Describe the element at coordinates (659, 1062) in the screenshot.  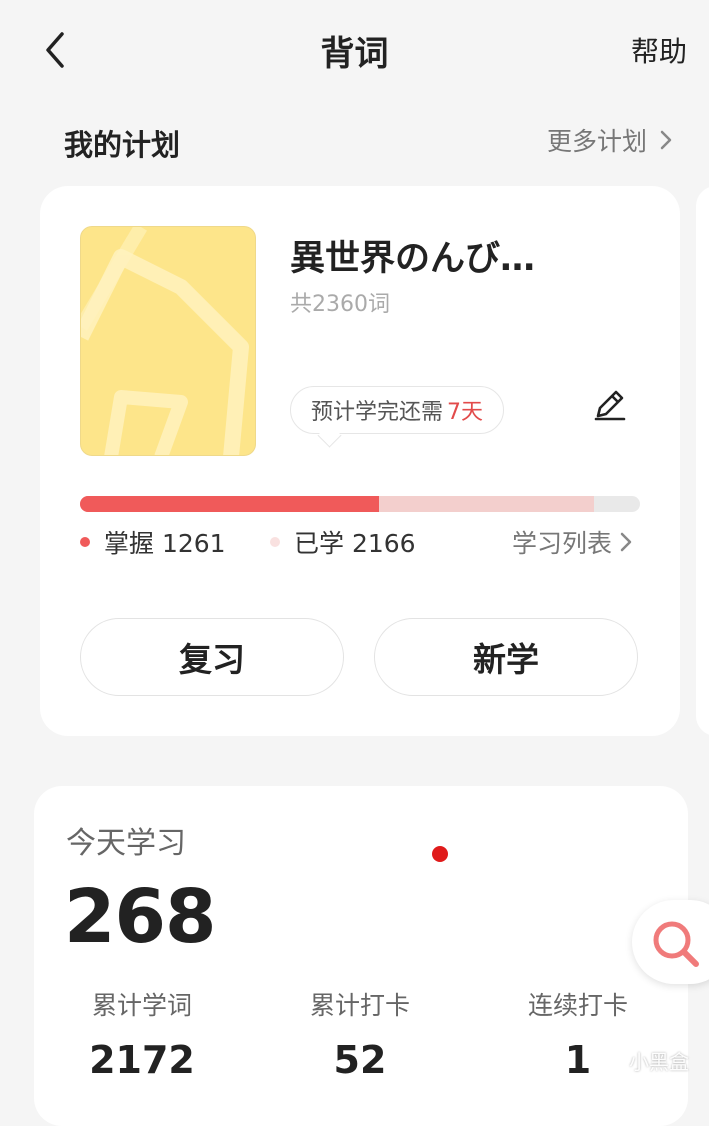
I see `watermark-text: 小黑盒` at that location.